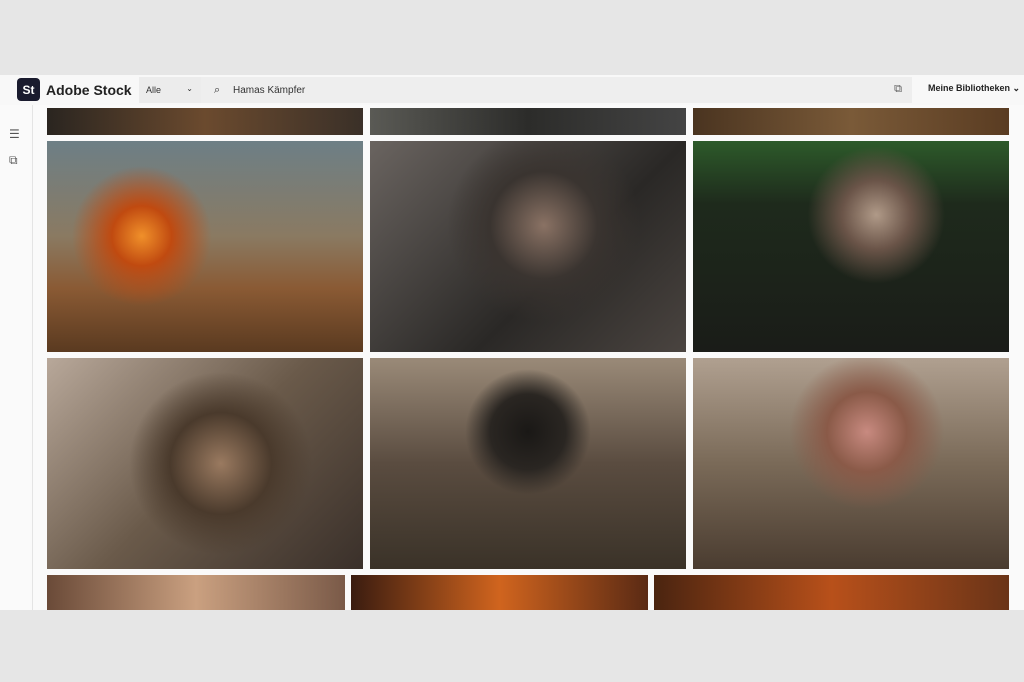 This screenshot has width=1024, height=682. Describe the element at coordinates (533, 90) in the screenshot. I see `search-input` at that location.